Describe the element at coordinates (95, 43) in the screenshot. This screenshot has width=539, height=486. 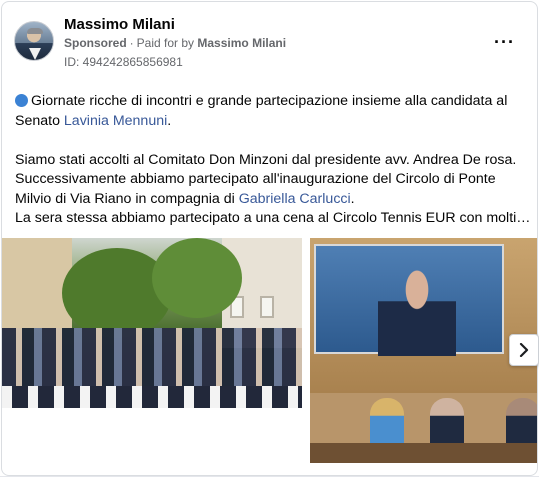
I see `sponsored-label: Sponsored` at that location.